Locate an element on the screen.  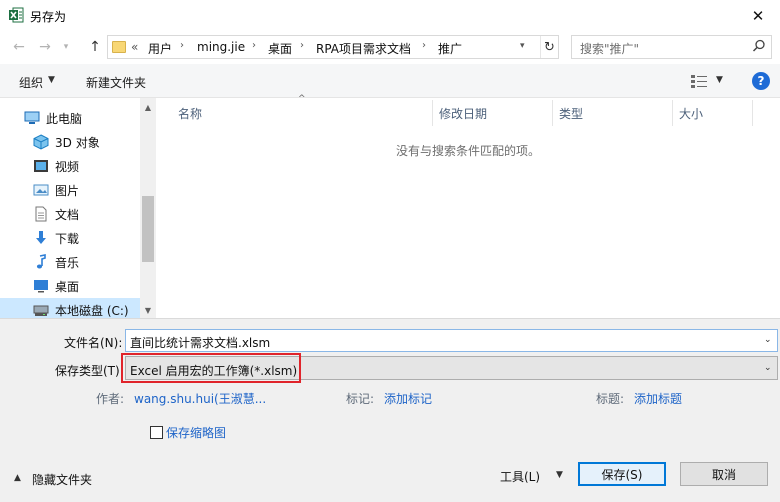
column-header-size: 大小 is located at coordinates (691, 113).